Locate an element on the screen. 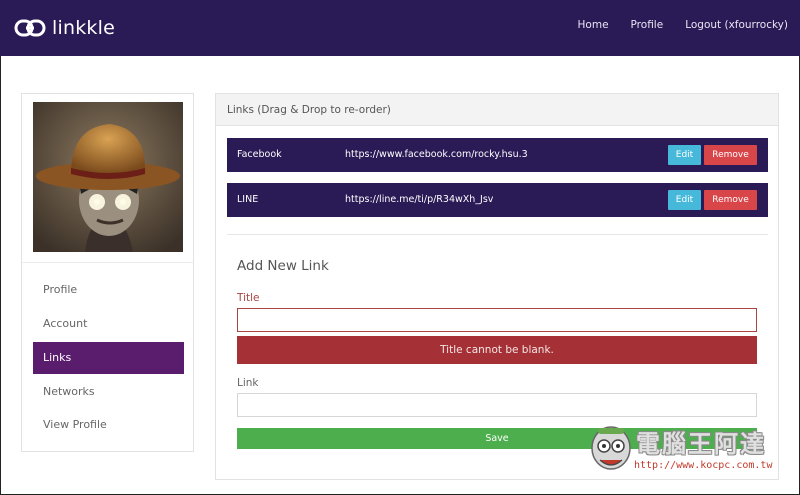 This screenshot has width=800, height=495. title-input is located at coordinates (497, 320).